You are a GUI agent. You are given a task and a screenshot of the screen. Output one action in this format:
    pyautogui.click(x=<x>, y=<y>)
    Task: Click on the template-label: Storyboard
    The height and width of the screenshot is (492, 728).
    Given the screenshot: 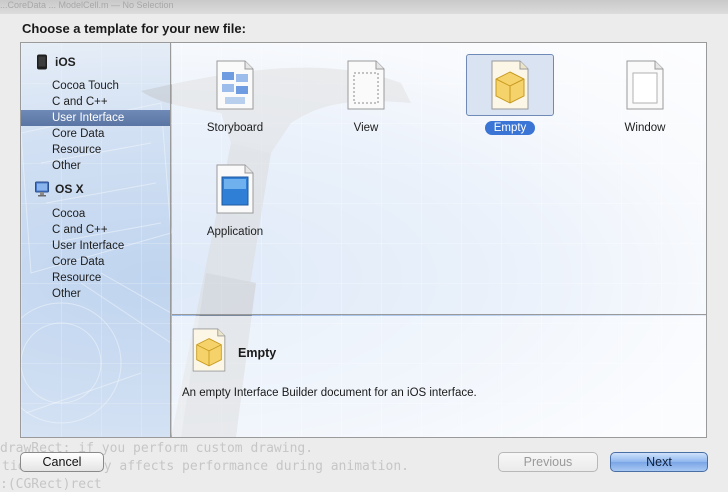 What is the action you would take?
    pyautogui.click(x=235, y=128)
    